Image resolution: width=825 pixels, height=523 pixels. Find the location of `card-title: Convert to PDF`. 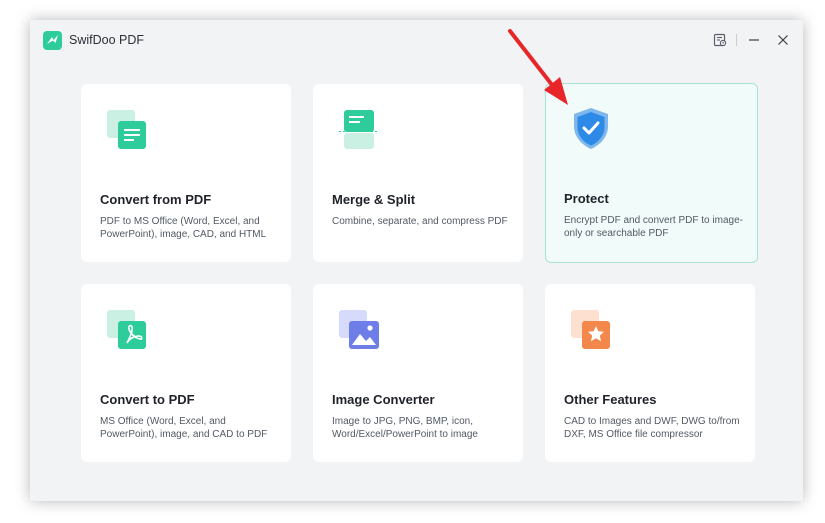

card-title: Convert to PDF is located at coordinates (147, 399).